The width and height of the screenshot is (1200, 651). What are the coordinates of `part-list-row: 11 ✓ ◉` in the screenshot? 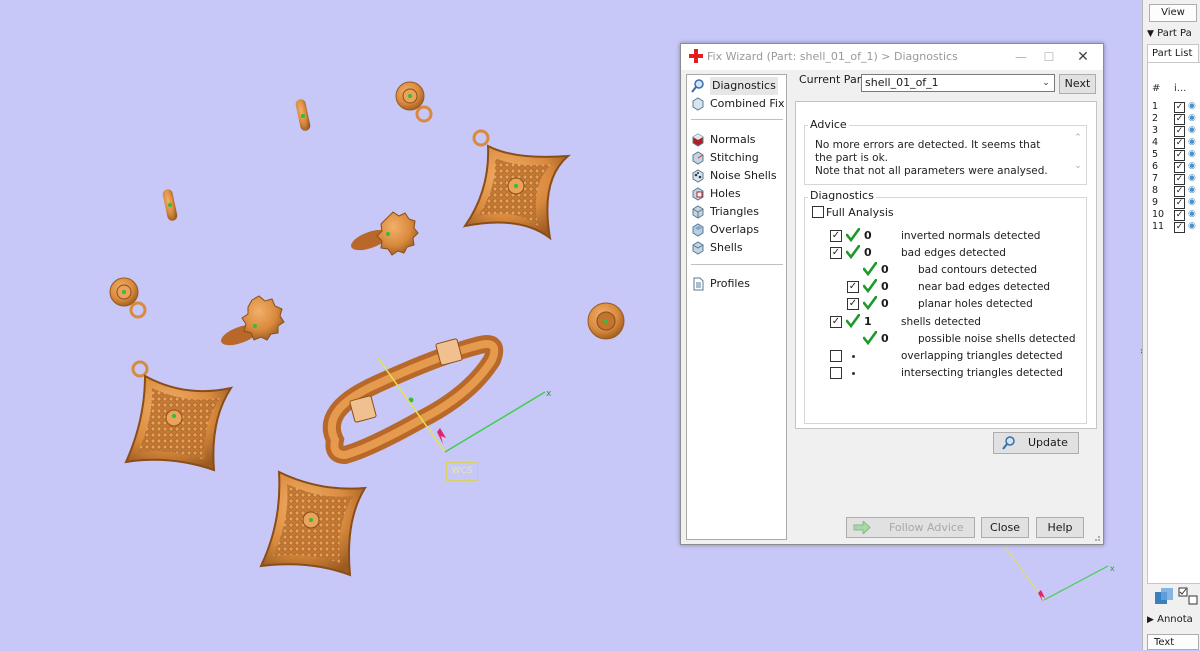 It's located at (1174, 227).